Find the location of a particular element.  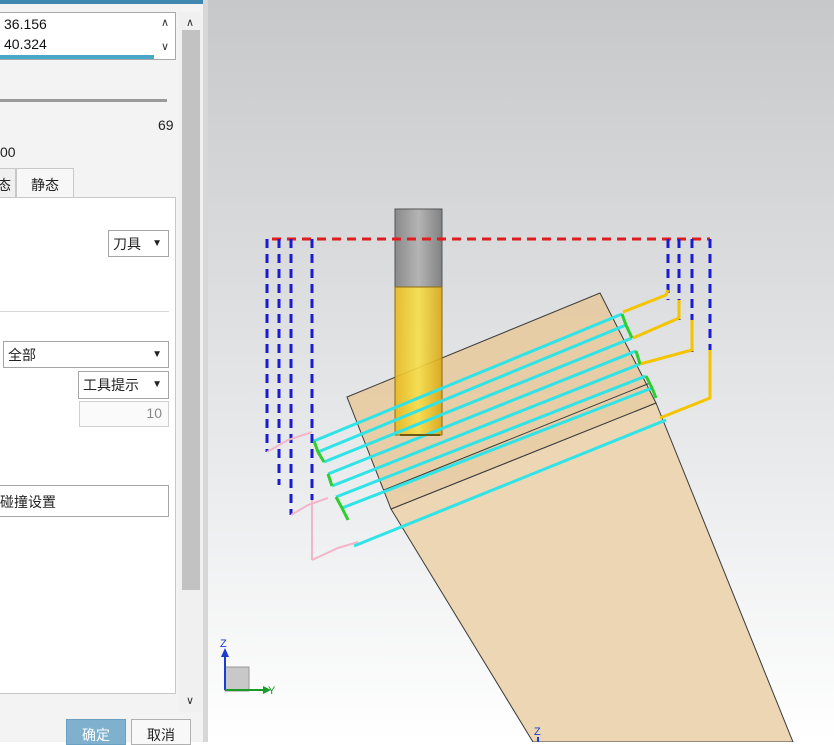

triad-z-label: Z is located at coordinates (223, 644).